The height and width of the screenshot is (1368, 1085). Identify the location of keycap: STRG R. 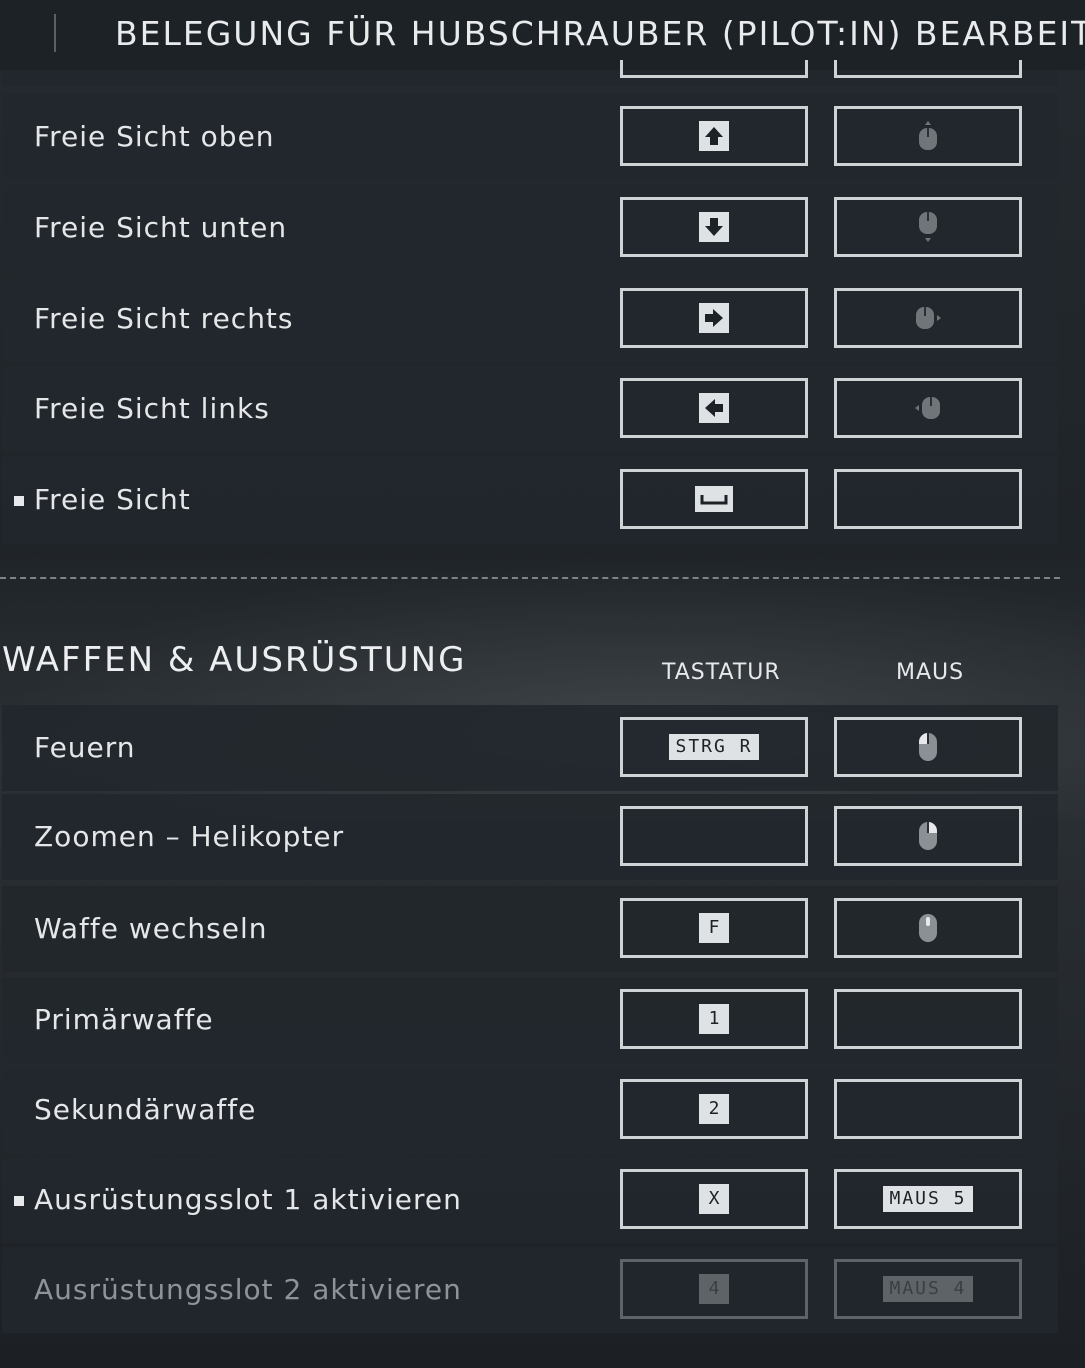
(714, 747).